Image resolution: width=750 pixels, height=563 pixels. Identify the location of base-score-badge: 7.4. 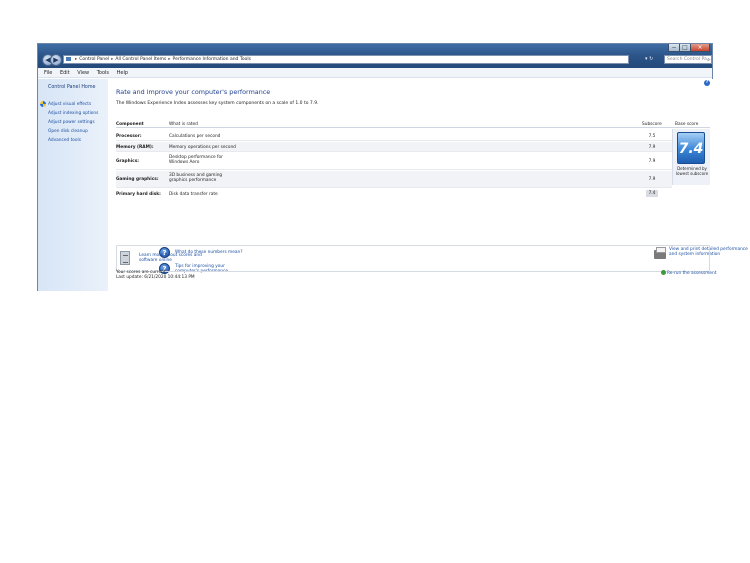
(691, 148).